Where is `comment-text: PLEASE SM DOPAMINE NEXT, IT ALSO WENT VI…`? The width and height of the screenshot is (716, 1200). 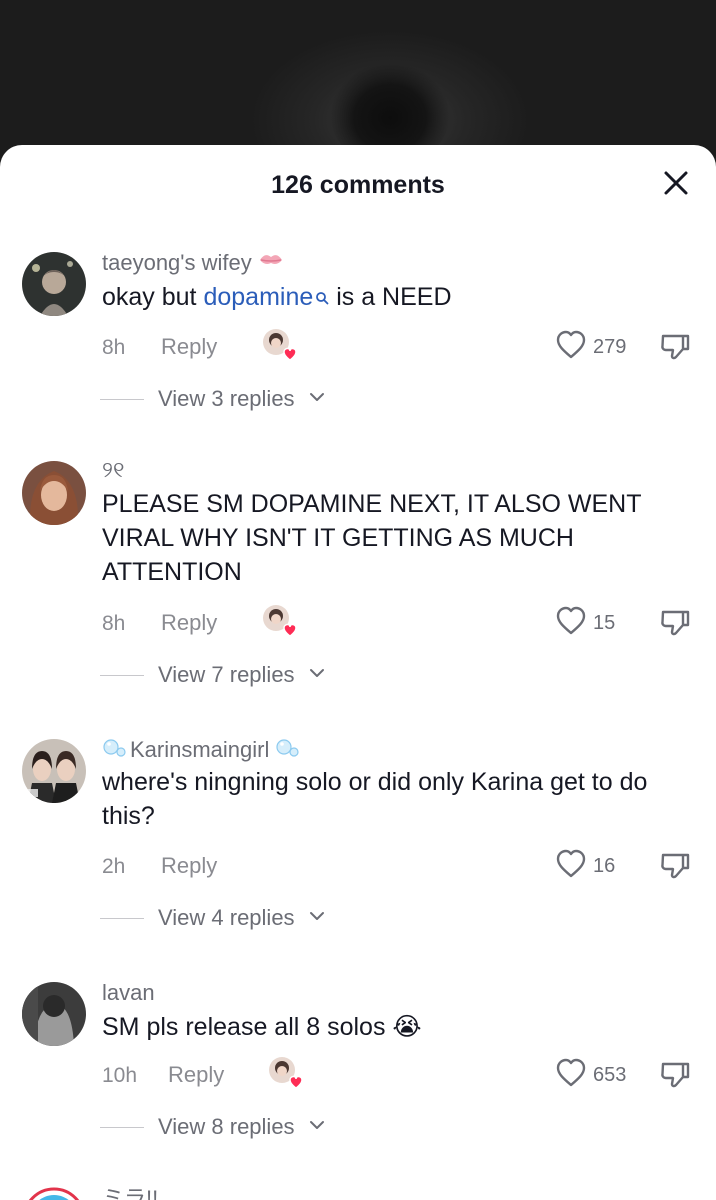 comment-text: PLEASE SM DOPAMINE NEXT, IT ALSO WENT VI… is located at coordinates (372, 538).